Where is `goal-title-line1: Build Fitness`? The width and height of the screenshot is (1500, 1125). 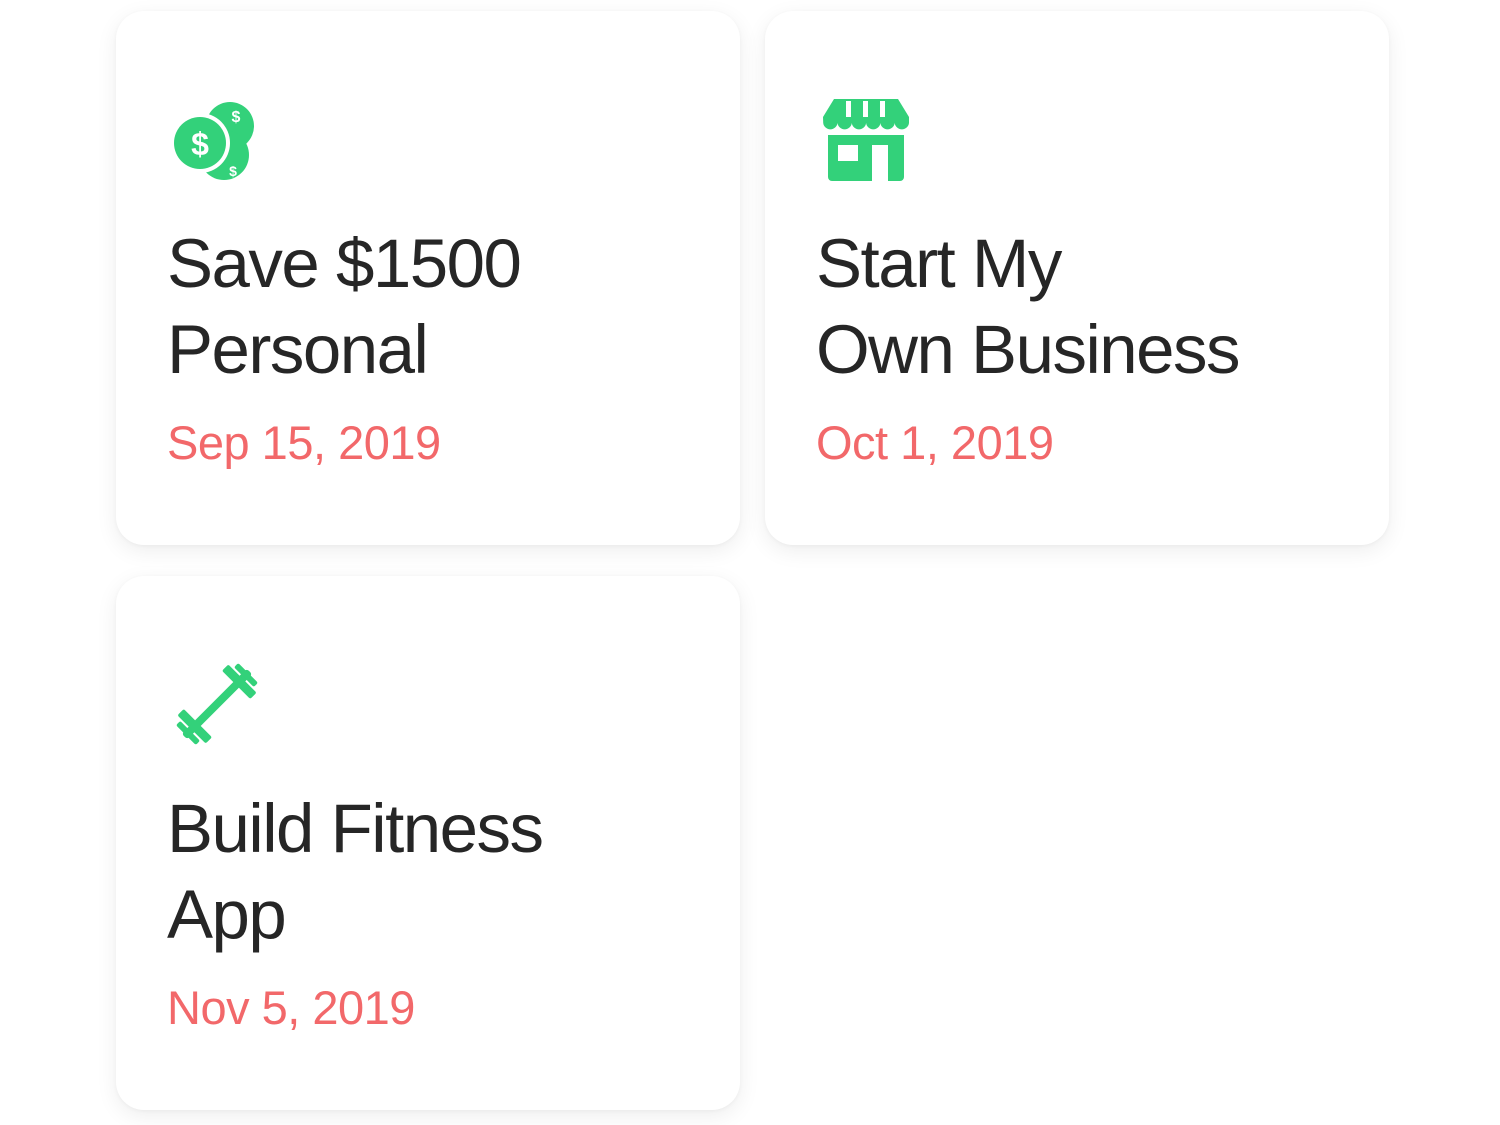
goal-title-line1: Build Fitness is located at coordinates (355, 828).